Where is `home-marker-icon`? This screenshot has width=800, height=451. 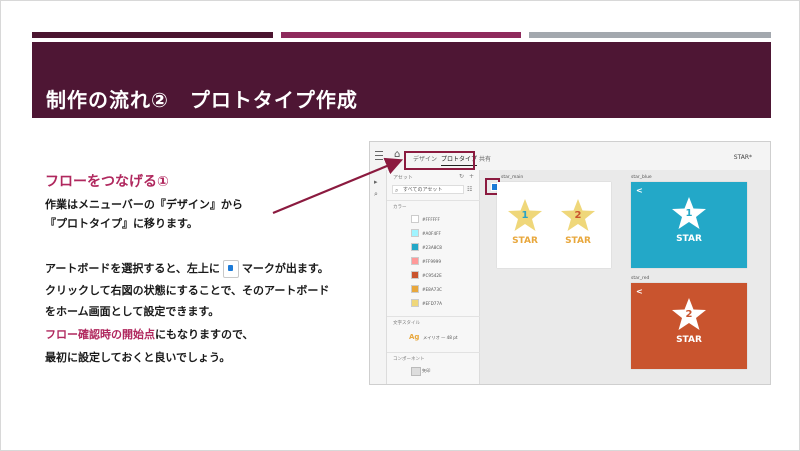 home-marker-icon is located at coordinates (230, 269).